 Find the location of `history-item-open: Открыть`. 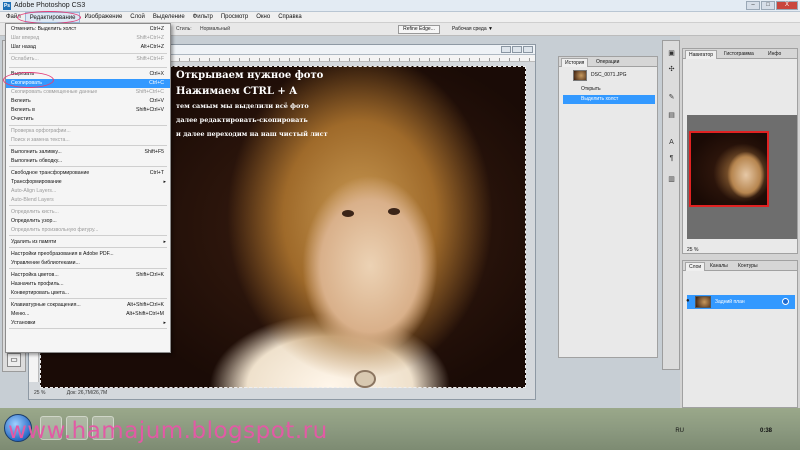

history-item-open: Открыть is located at coordinates (609, 89).